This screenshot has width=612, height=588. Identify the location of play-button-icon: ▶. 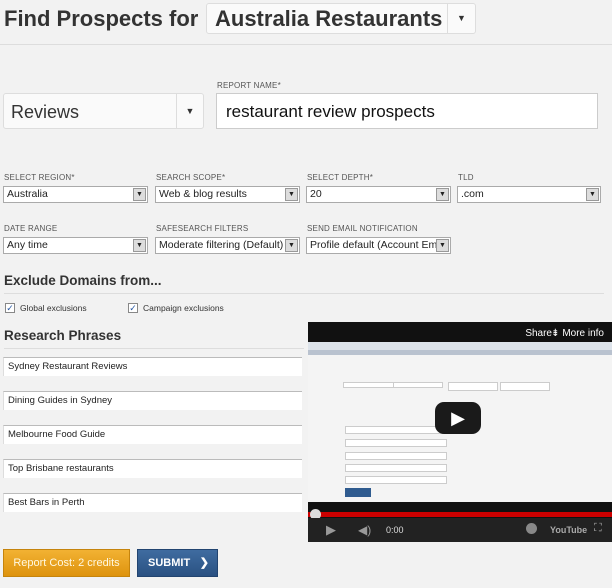
(331, 530).